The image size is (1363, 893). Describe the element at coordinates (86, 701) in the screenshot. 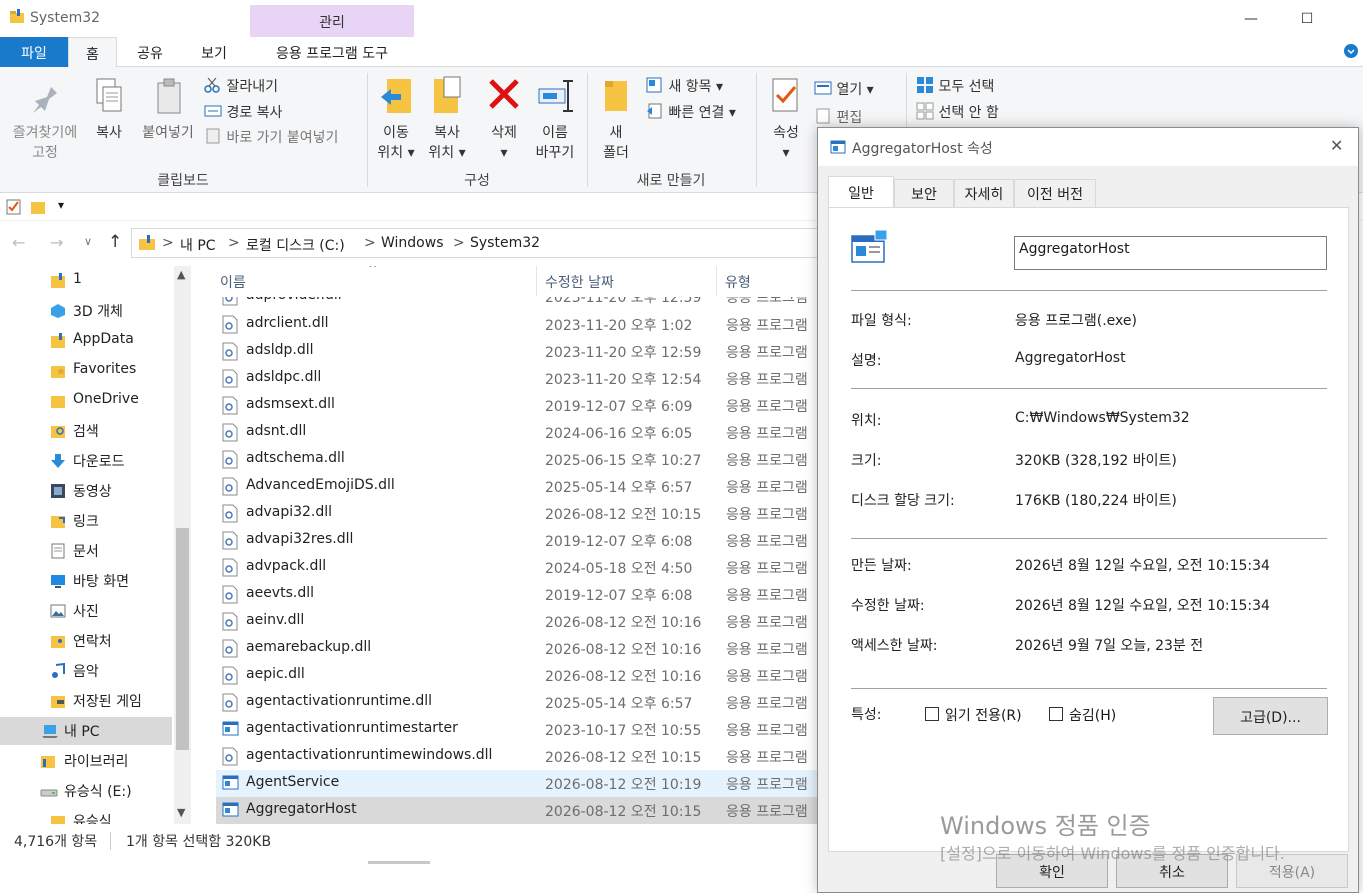

I see `nav-item-saved-games: 저장된 게임` at that location.